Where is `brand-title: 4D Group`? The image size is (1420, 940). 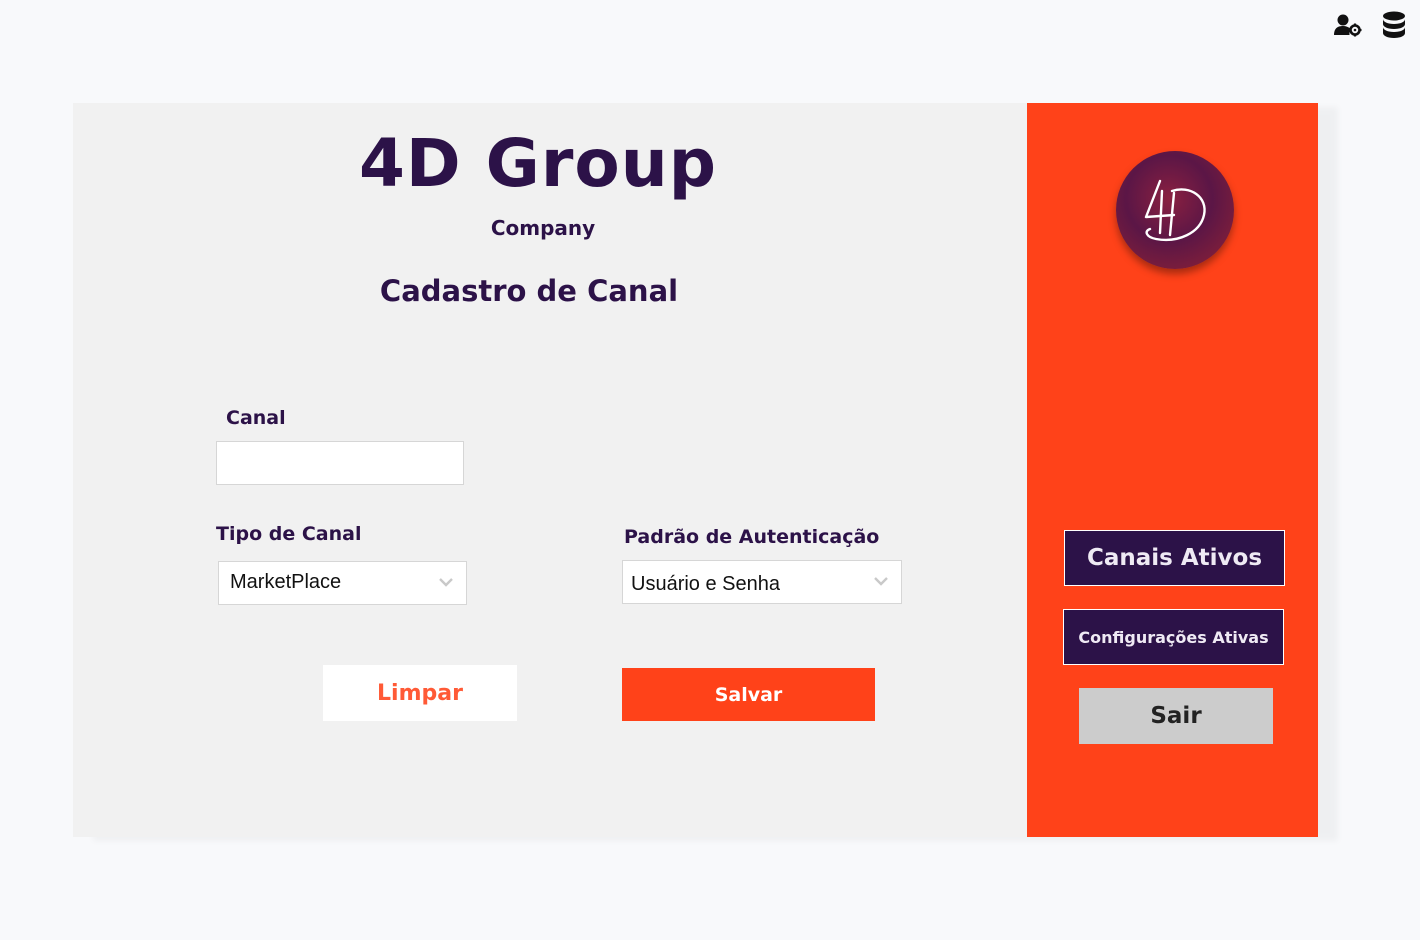 brand-title: 4D Group is located at coordinates (538, 163).